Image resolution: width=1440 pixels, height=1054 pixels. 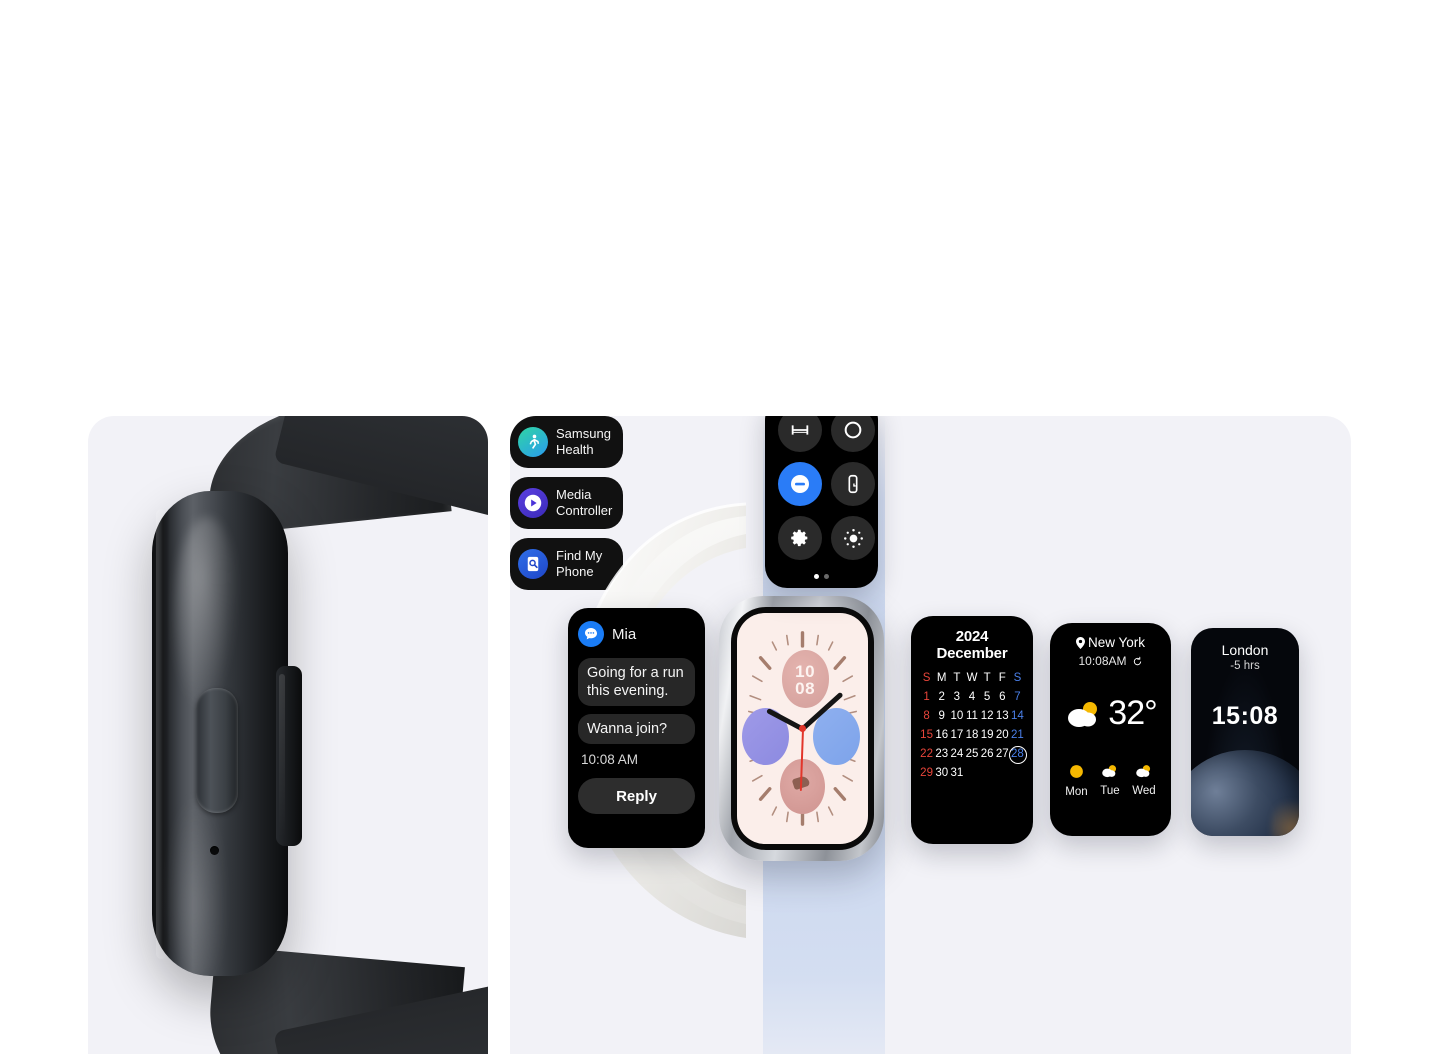 I want to click on sunny-icon, so click(x=1076, y=771).